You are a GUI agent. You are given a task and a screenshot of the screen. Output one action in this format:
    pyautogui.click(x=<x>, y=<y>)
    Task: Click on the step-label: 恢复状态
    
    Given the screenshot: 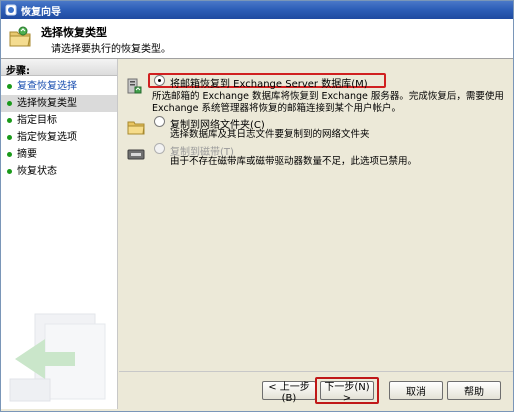 What is the action you would take?
    pyautogui.click(x=37, y=171)
    